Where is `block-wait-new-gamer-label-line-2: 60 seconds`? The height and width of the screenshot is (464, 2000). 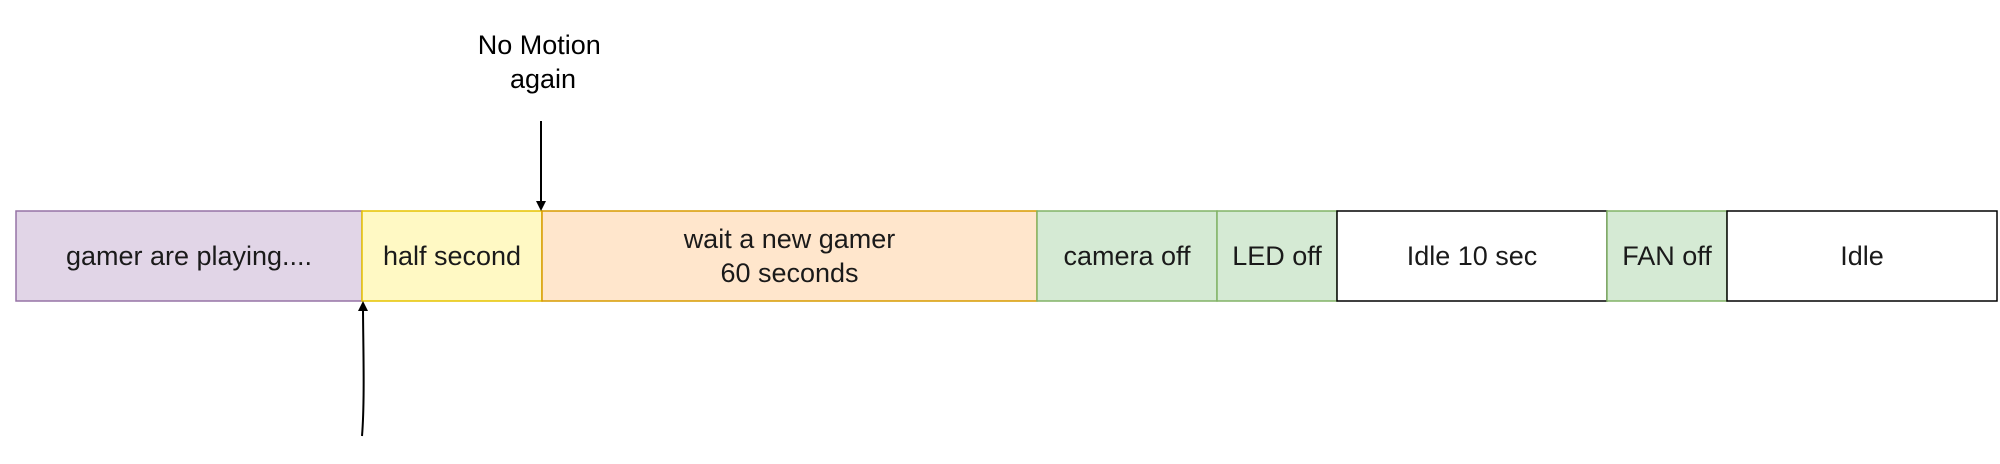 block-wait-new-gamer-label-line-2: 60 seconds is located at coordinates (789, 273).